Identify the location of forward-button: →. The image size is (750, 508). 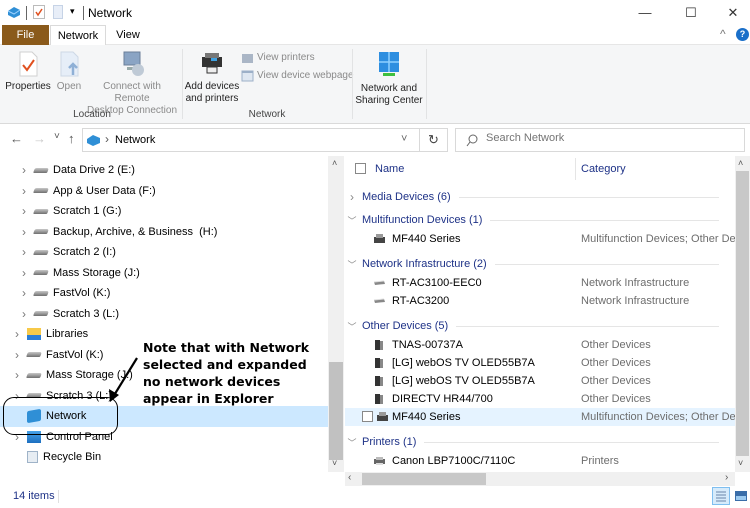
(39, 138).